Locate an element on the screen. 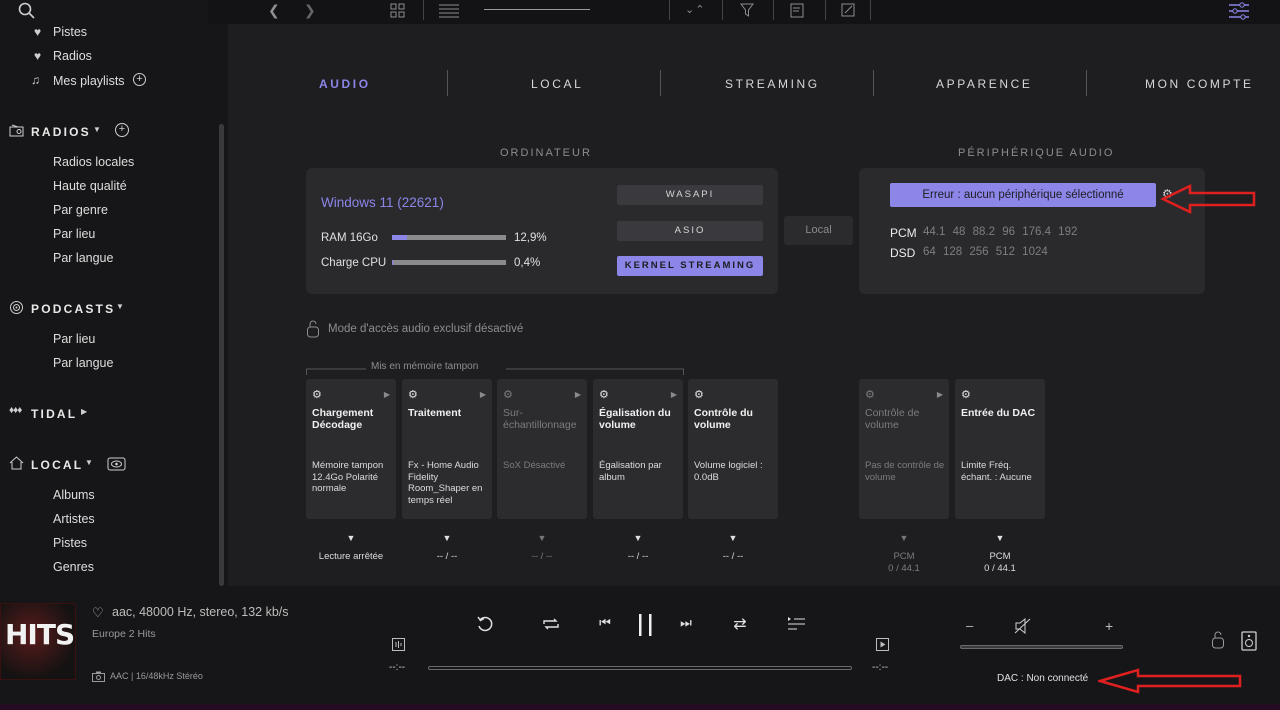  sidebar-item-haute-qualite: Haute qualité is located at coordinates (90, 186).